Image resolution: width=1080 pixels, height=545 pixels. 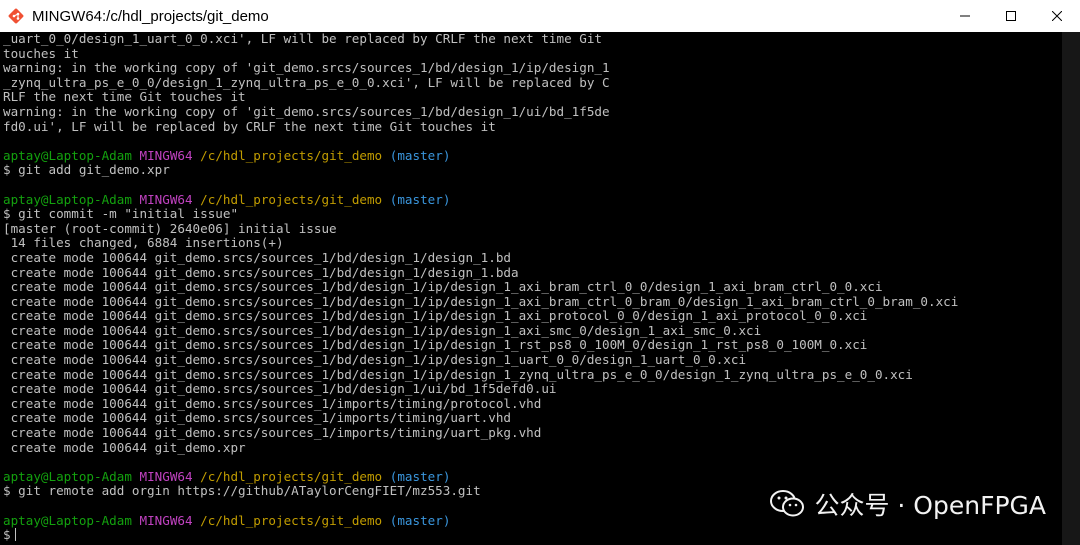 I want to click on window-controls, so click(x=1011, y=16).